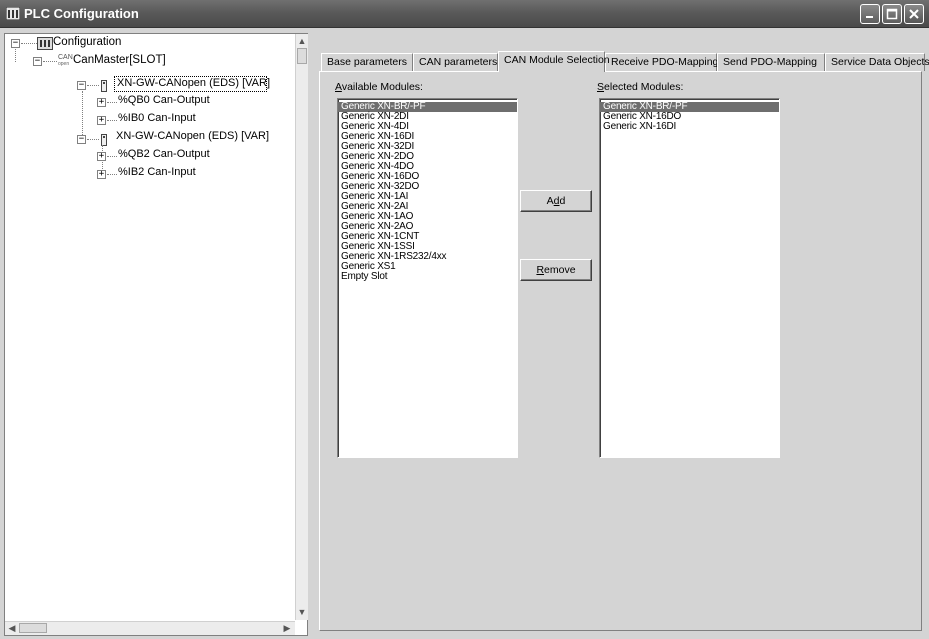  What do you see at coordinates (464, 14) in the screenshot?
I see `title-bar: PLC Configuration` at bounding box center [464, 14].